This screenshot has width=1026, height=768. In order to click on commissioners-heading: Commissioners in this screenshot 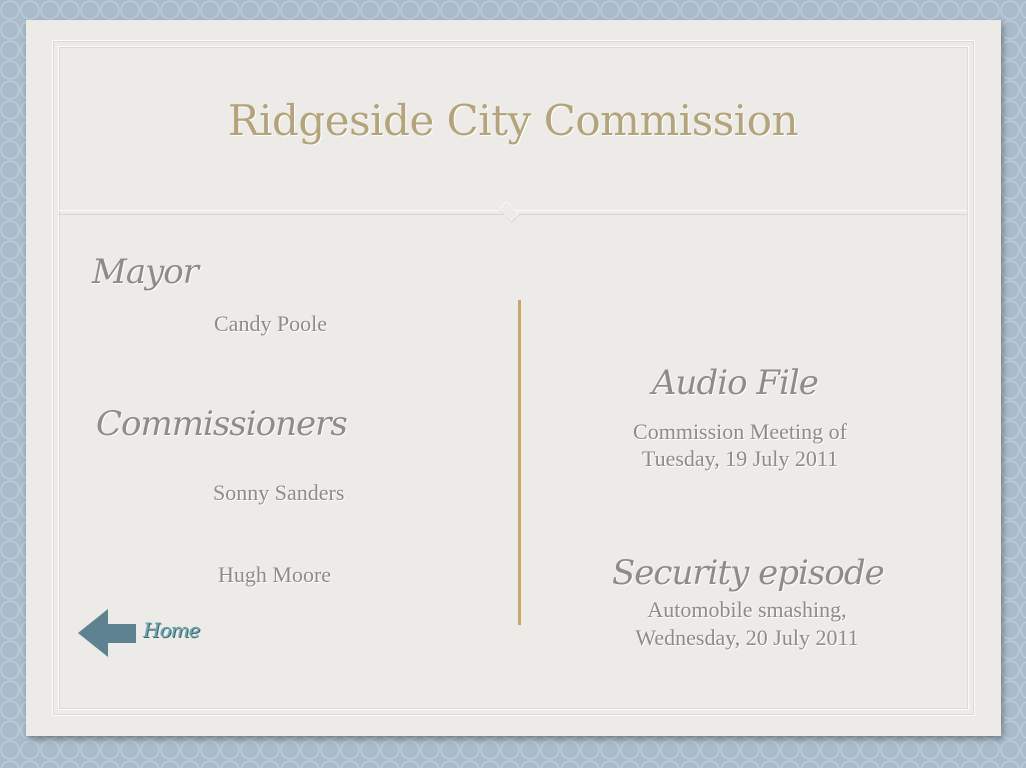, I will do `click(222, 424)`.